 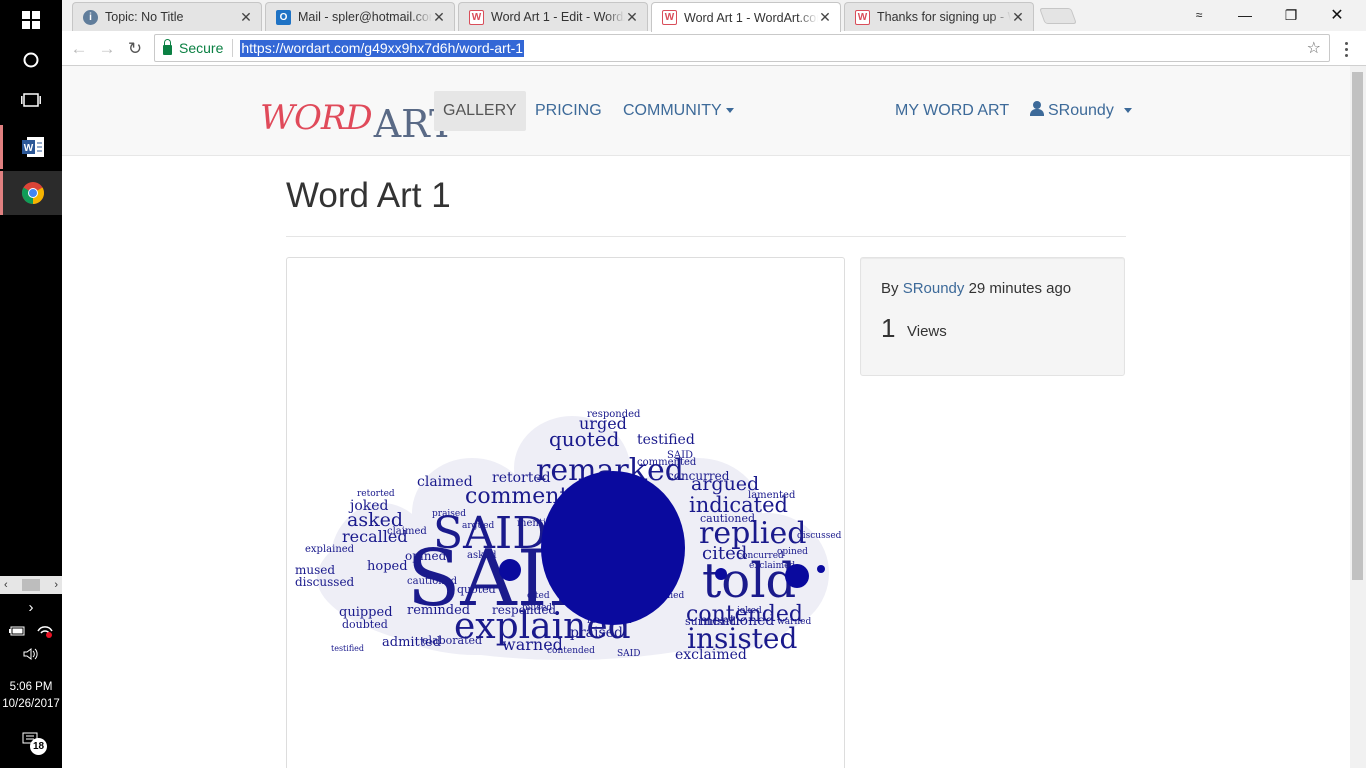 I want to click on word-cloud-word: concurred, so click(x=698, y=476).